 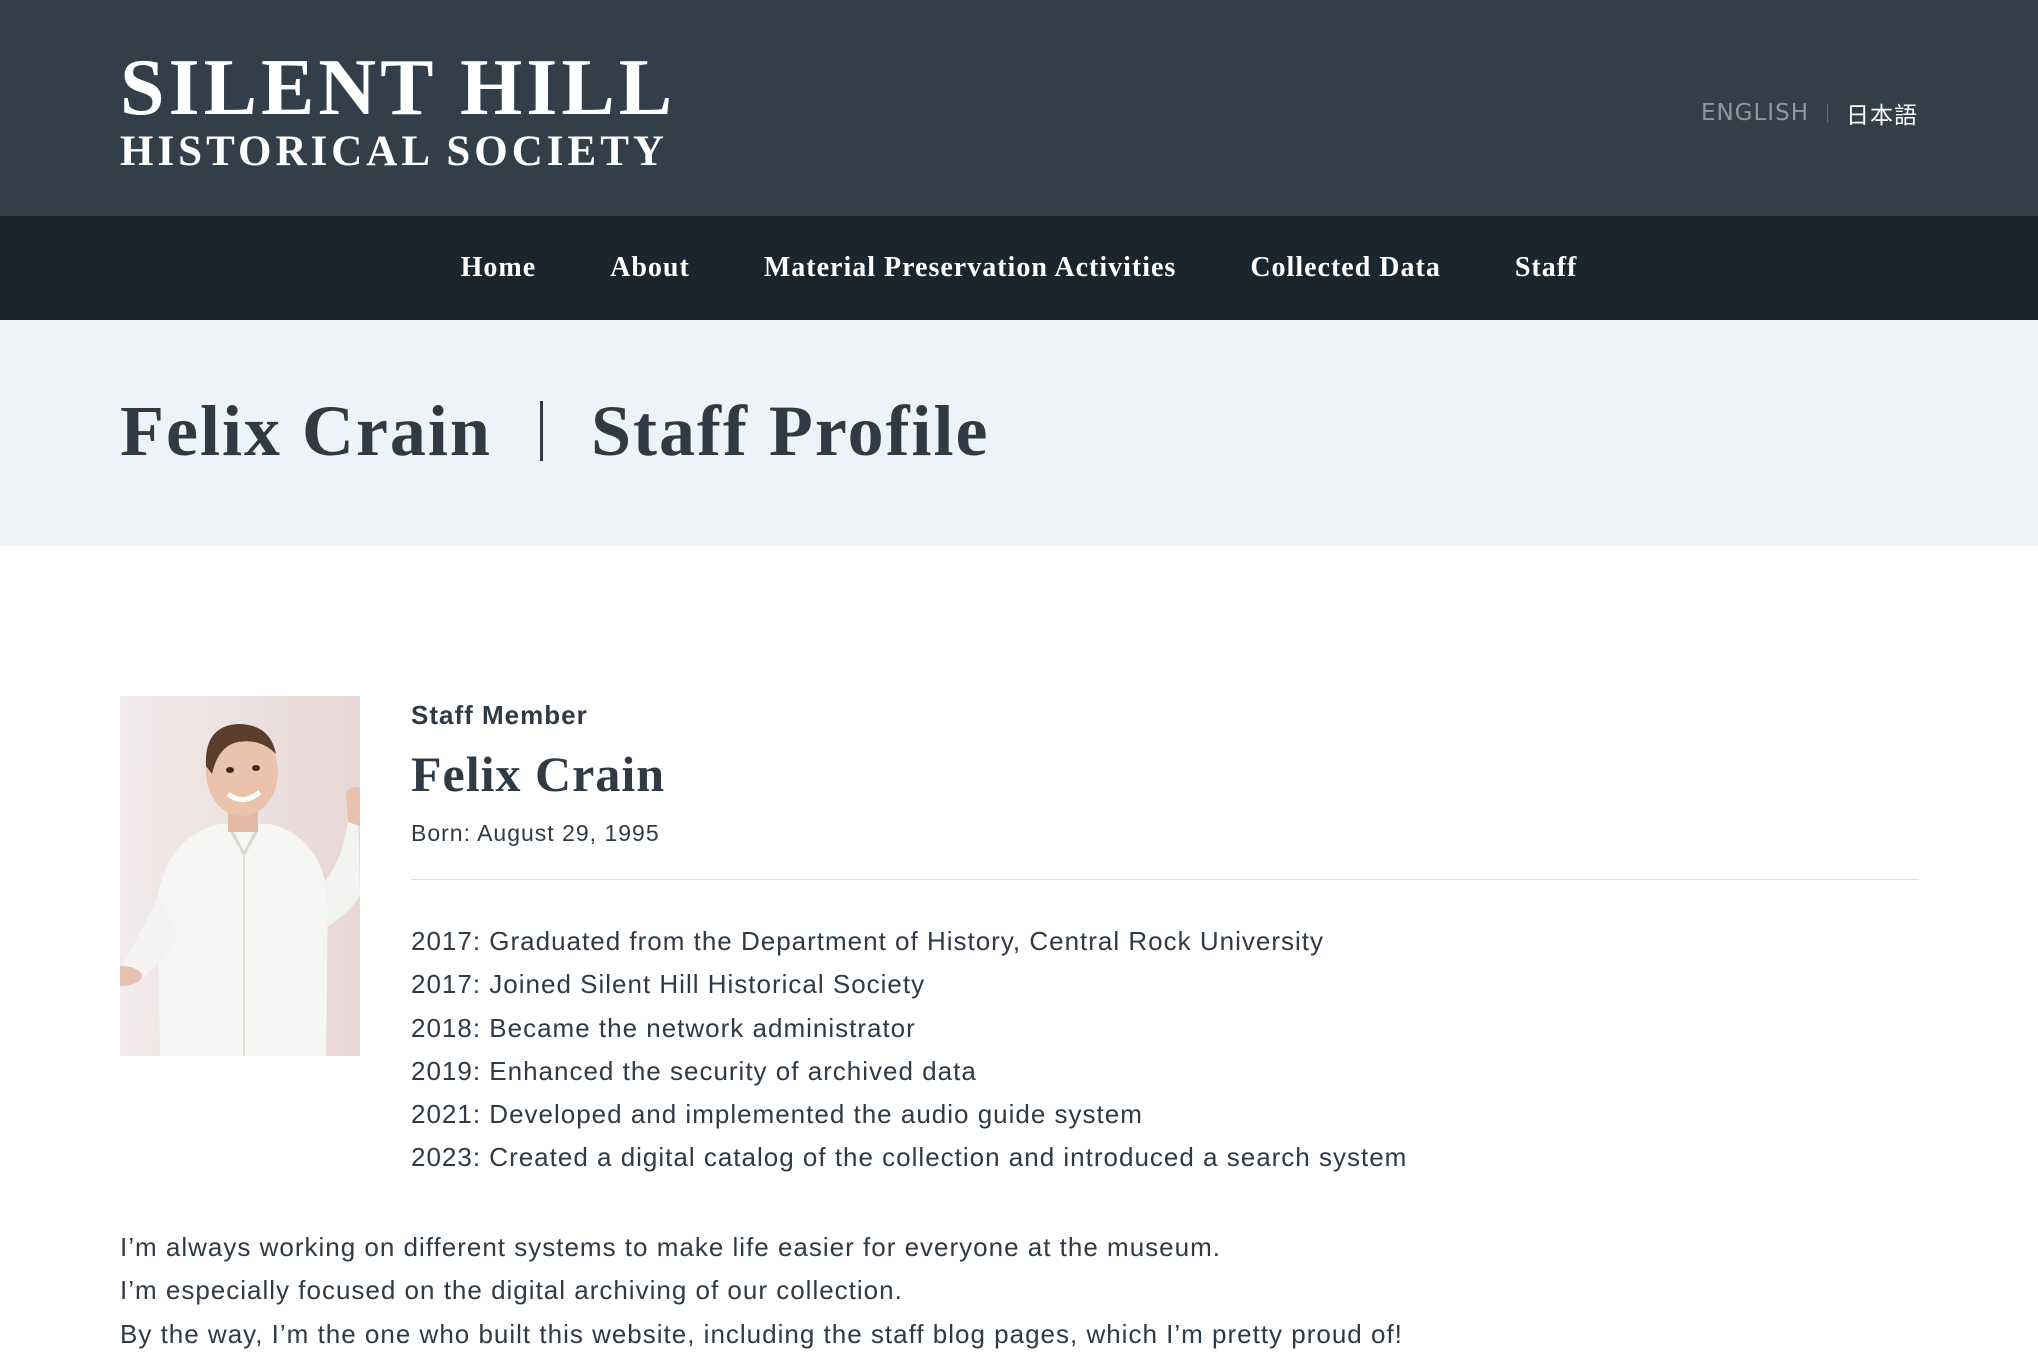 I want to click on timeline-item: 2018: Became the network administrator, so click(x=663, y=1027).